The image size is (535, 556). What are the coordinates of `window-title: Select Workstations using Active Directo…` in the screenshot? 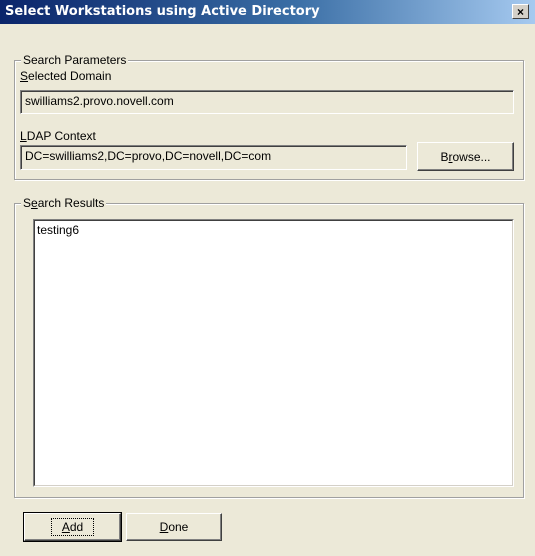 It's located at (162, 11).